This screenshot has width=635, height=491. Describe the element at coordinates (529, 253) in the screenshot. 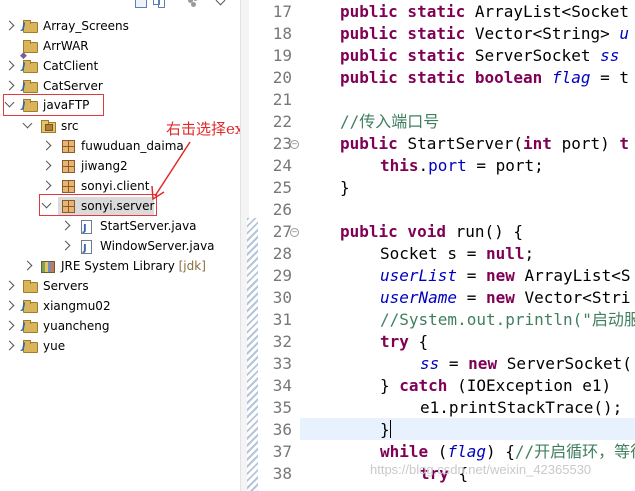

I see `code-token: ;` at that location.